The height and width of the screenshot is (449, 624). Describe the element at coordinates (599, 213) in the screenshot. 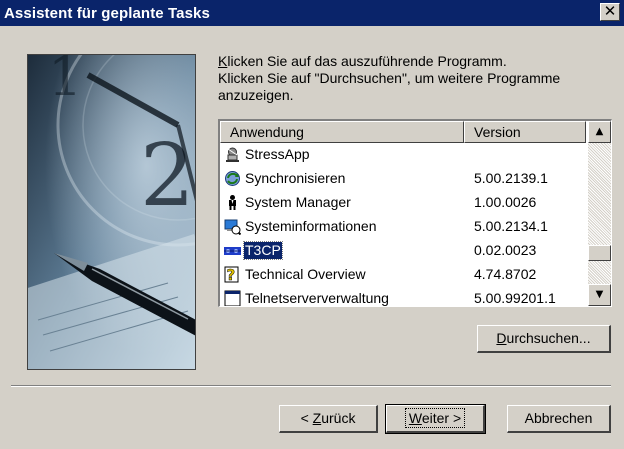

I see `vertical-scrollbar: ▲ ▼` at that location.